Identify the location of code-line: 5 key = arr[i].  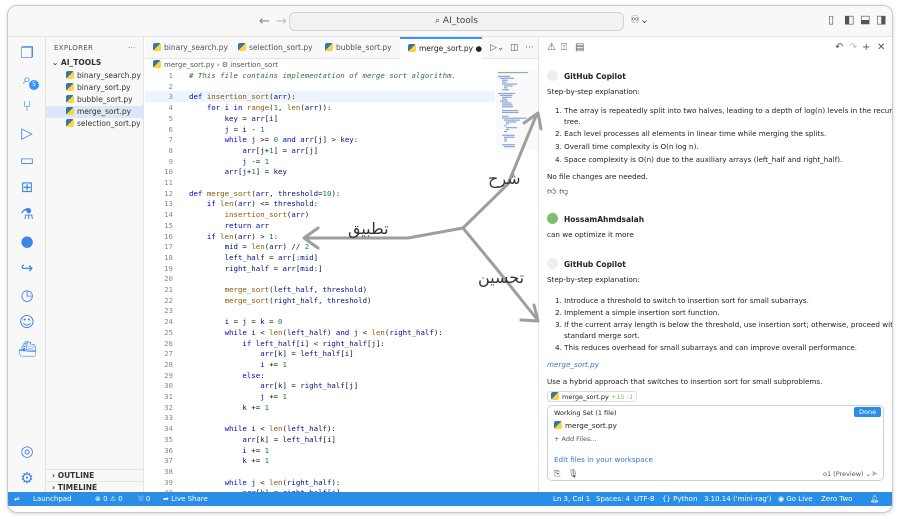
(320, 118).